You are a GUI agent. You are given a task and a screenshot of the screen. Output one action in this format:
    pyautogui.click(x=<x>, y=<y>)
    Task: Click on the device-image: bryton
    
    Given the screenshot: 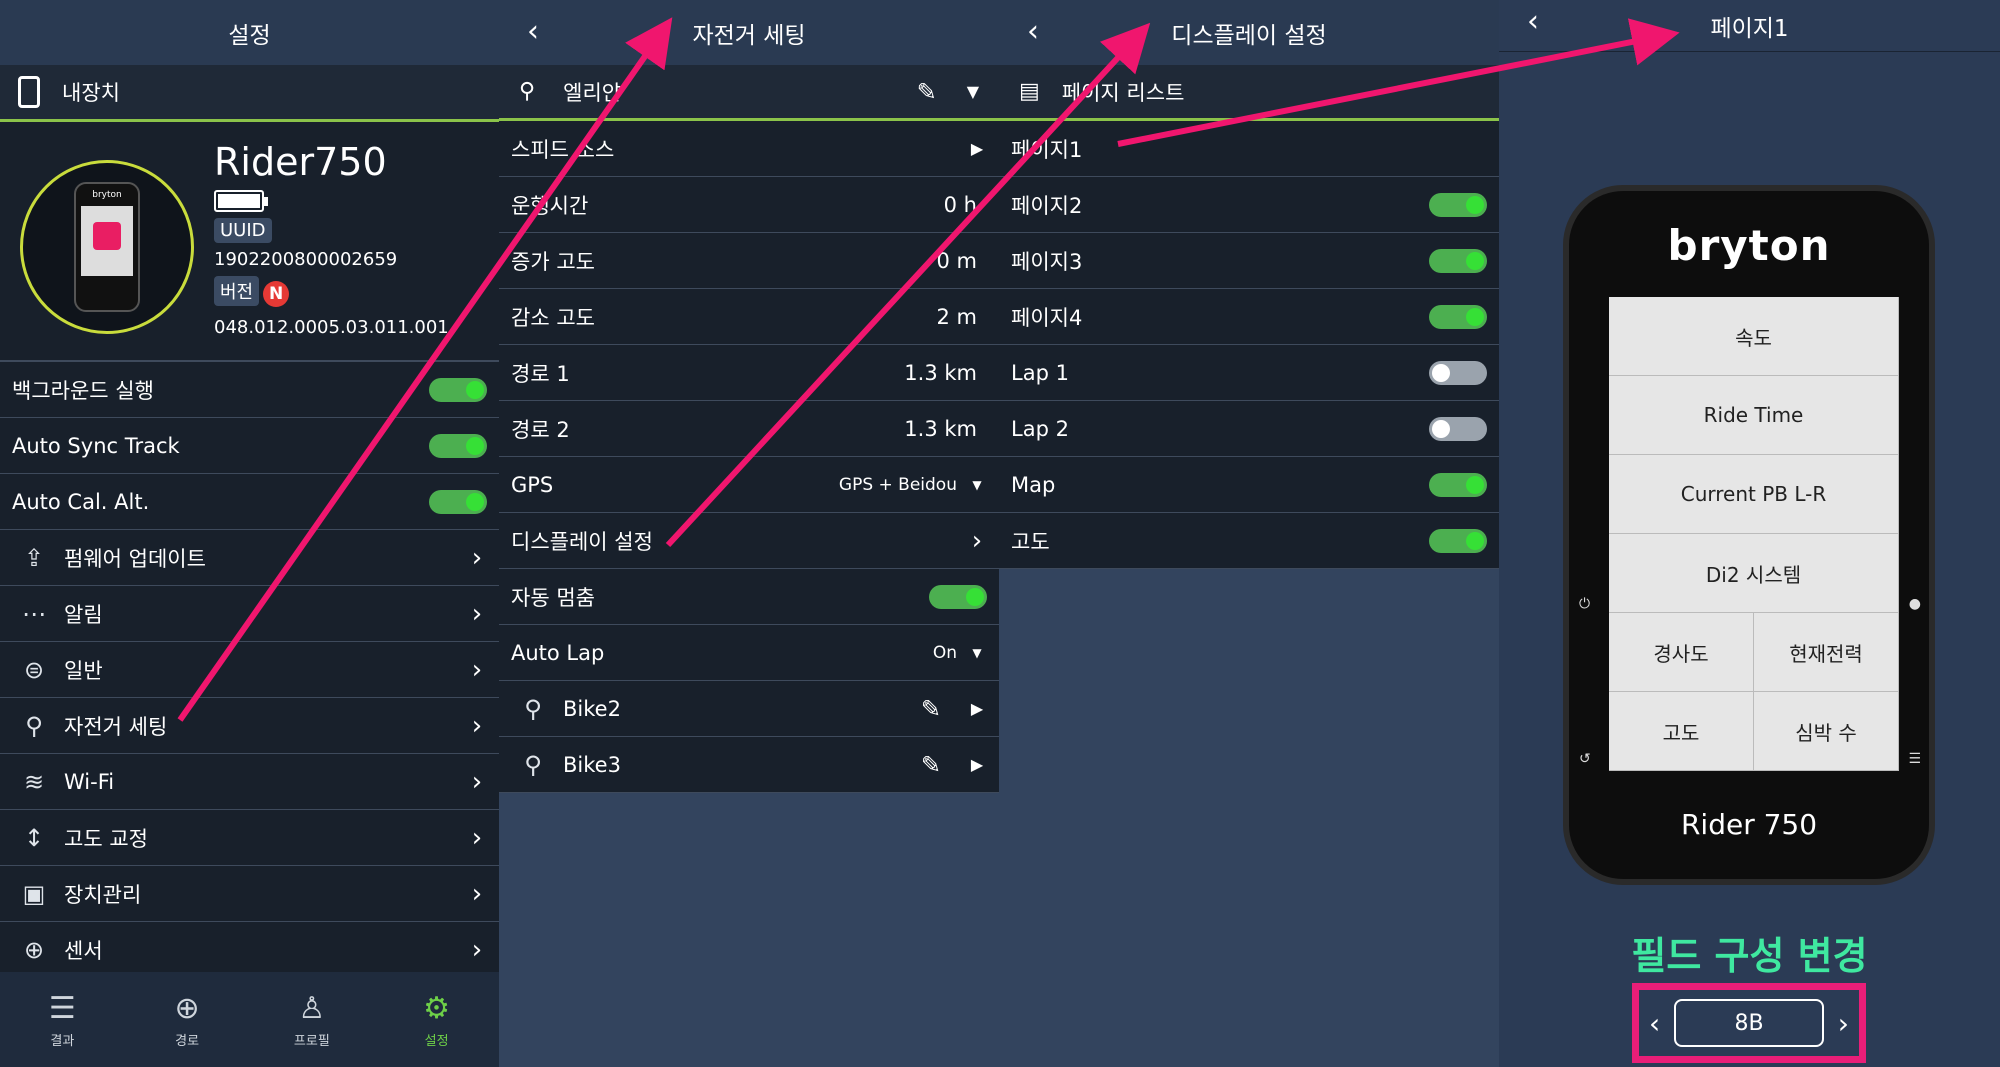 What is the action you would take?
    pyautogui.click(x=107, y=247)
    